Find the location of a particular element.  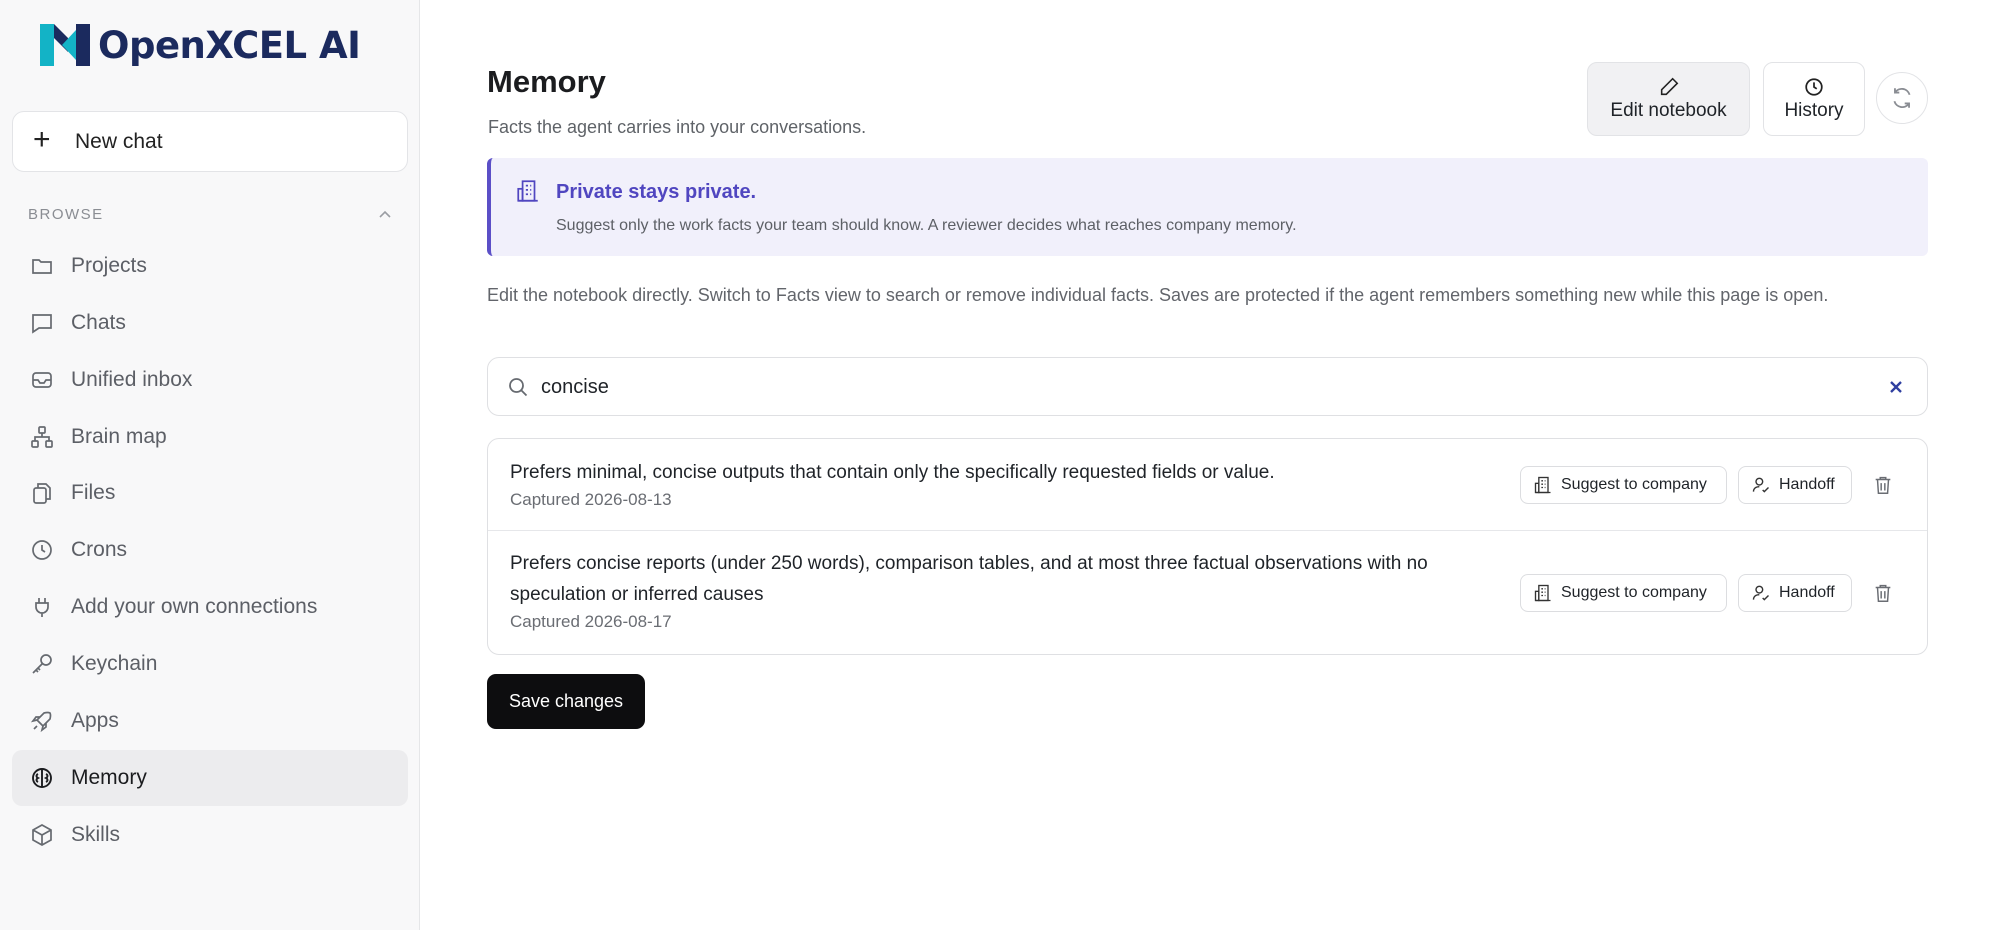

files-icon is located at coordinates (42, 493).